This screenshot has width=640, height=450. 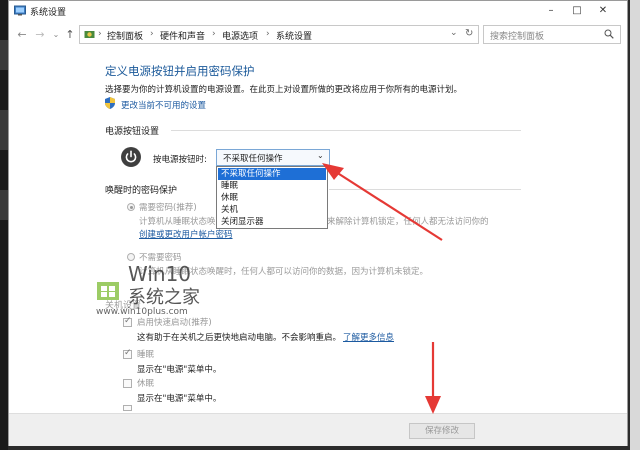 What do you see at coordinates (164, 297) in the screenshot?
I see `watermark-subtitle: 系统之家` at bounding box center [164, 297].